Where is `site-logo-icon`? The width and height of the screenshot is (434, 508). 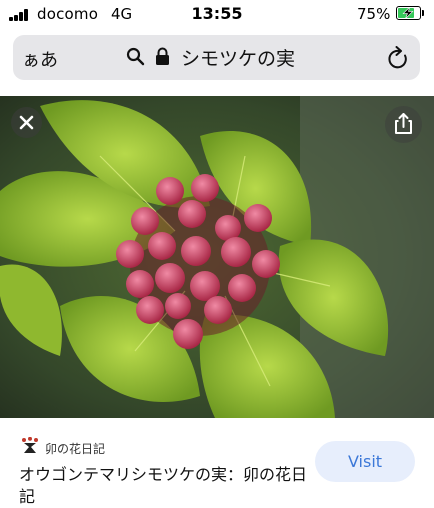
site-logo-icon is located at coordinates (30, 445).